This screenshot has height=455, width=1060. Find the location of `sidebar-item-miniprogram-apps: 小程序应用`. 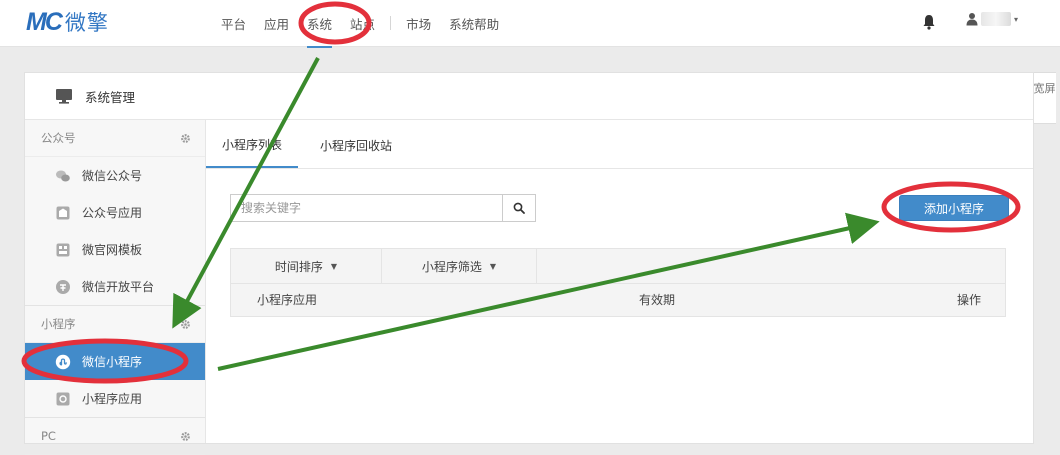

sidebar-item-miniprogram-apps: 小程序应用 is located at coordinates (115, 398).